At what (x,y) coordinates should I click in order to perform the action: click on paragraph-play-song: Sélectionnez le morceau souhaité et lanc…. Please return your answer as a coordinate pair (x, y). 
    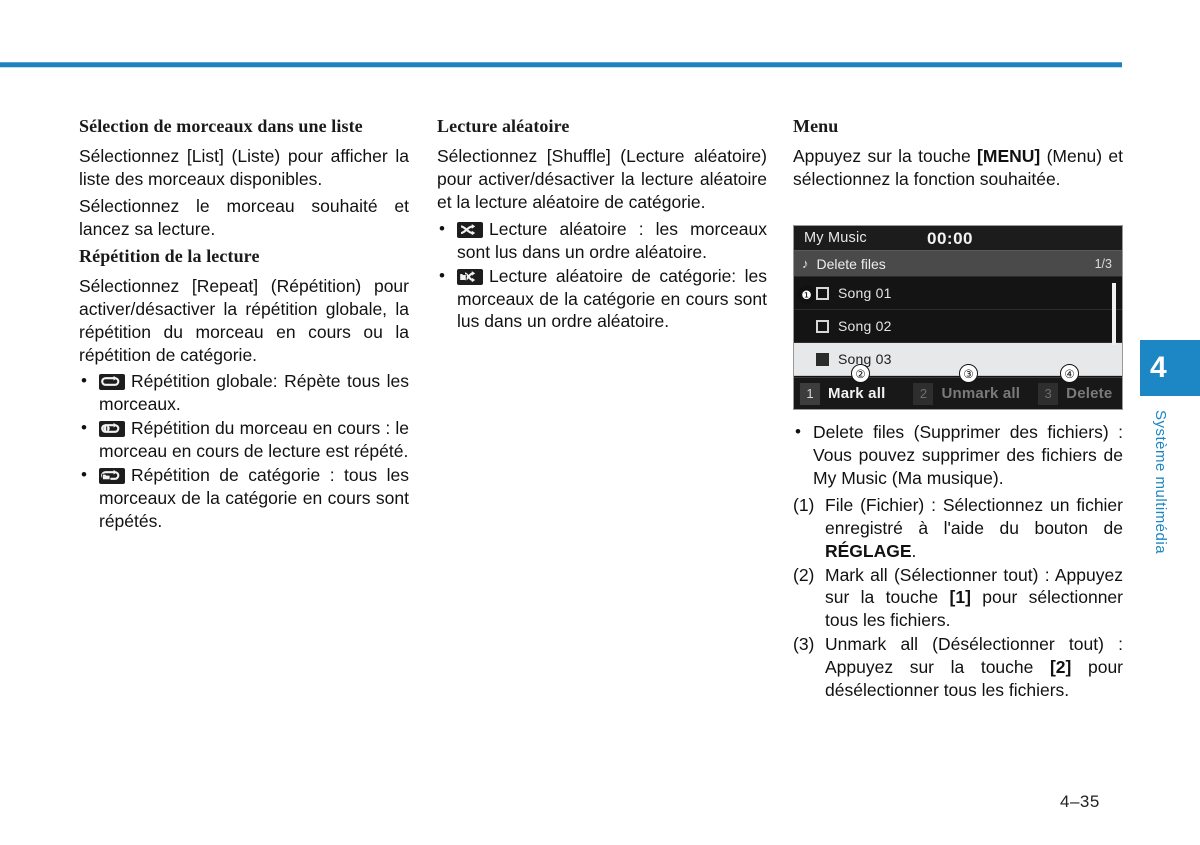
    Looking at the image, I should click on (244, 217).